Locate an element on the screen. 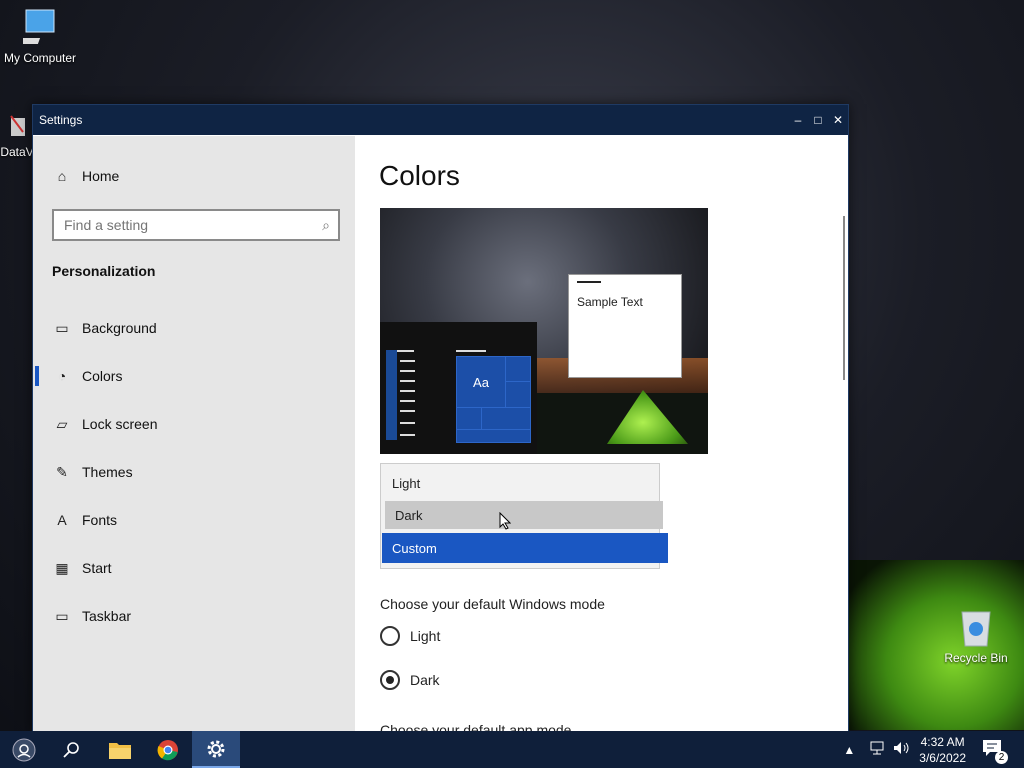 The height and width of the screenshot is (768, 1024). gear-icon is located at coordinates (216, 748).